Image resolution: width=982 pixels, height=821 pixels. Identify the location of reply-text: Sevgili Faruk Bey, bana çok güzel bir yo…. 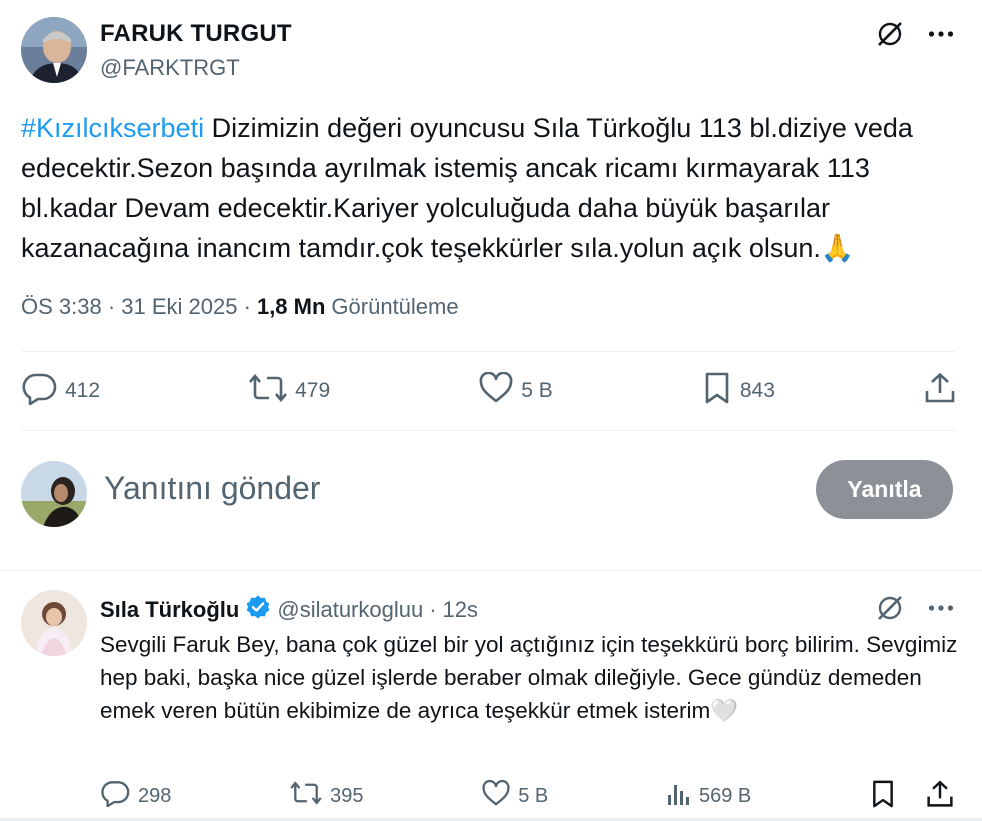
(530, 677).